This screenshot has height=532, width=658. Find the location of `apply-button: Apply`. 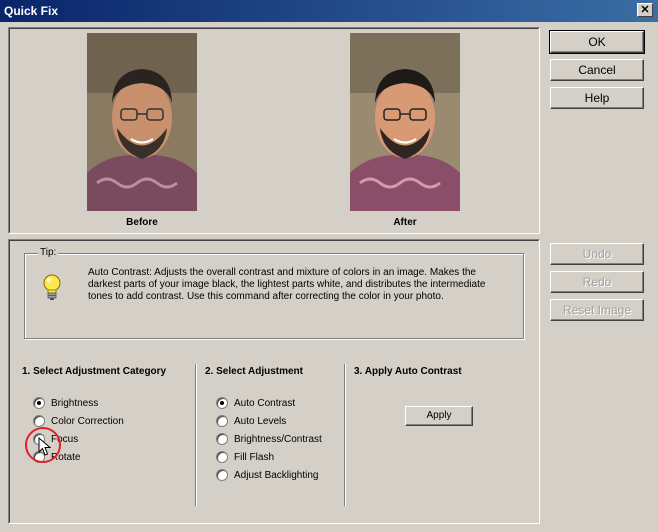

apply-button: Apply is located at coordinates (439, 416).